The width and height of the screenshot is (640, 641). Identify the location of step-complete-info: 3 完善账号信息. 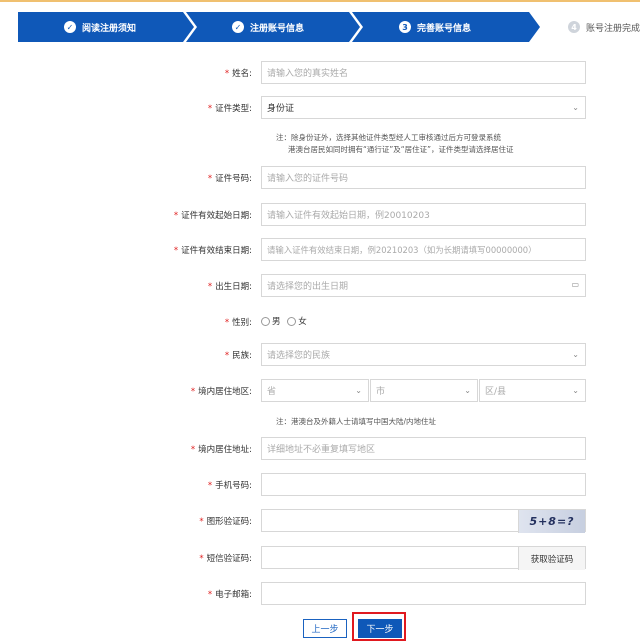
(447, 27).